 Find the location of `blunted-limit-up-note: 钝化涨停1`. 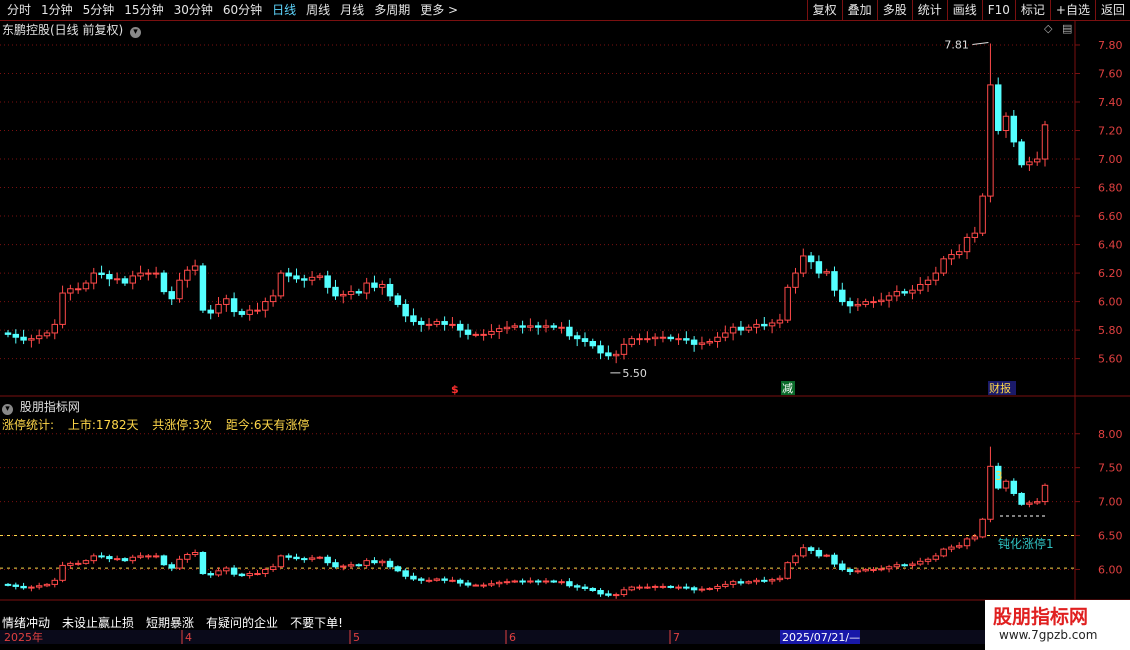

blunted-limit-up-note: 钝化涨停1 is located at coordinates (1026, 543).